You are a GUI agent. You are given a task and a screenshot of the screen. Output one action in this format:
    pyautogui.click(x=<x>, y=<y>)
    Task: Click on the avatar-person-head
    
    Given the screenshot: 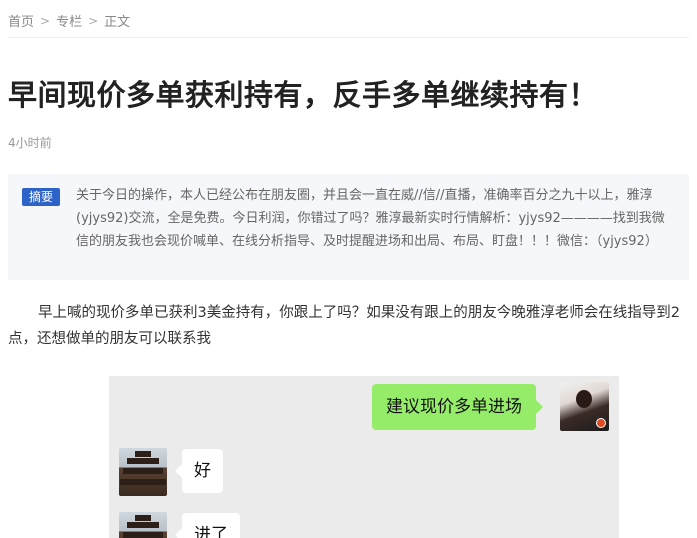 What is the action you would take?
    pyautogui.click(x=584, y=399)
    